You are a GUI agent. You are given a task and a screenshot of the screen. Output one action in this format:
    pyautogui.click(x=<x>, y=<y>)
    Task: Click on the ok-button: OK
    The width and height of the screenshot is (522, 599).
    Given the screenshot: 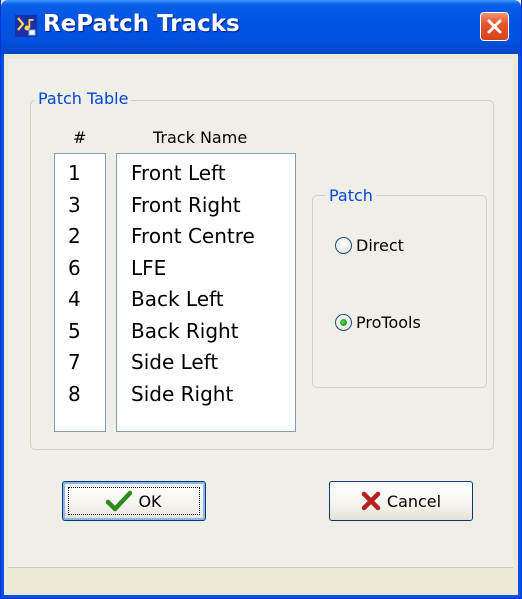 What is the action you would take?
    pyautogui.click(x=134, y=501)
    